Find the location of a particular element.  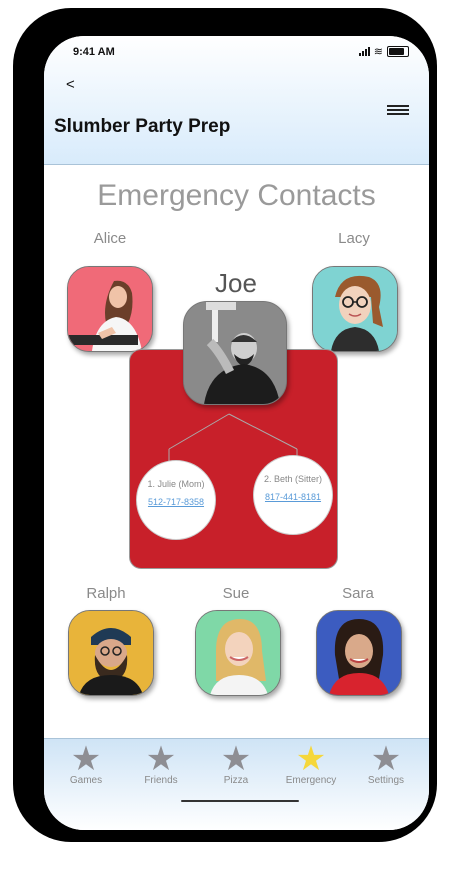

contact-name-lacy: Lacy is located at coordinates (354, 238).